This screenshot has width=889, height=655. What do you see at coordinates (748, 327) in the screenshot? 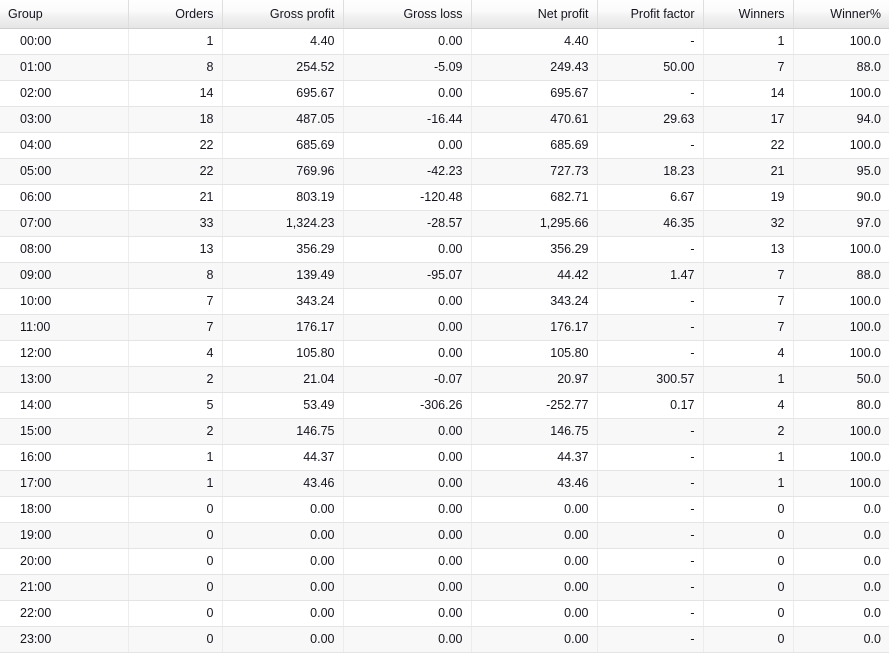
I see `cell-winners: 7` at bounding box center [748, 327].